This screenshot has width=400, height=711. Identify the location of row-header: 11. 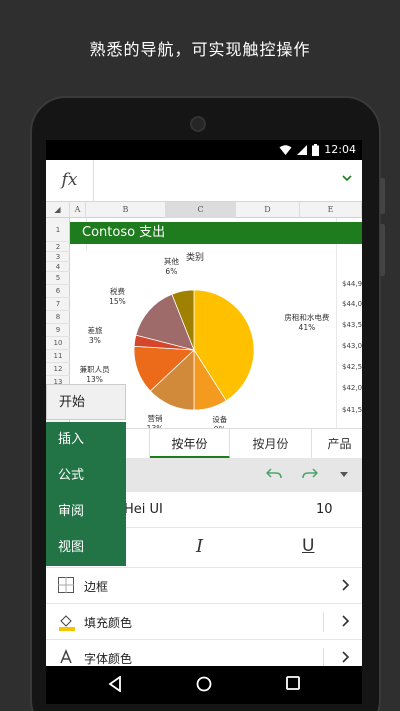
(58, 356).